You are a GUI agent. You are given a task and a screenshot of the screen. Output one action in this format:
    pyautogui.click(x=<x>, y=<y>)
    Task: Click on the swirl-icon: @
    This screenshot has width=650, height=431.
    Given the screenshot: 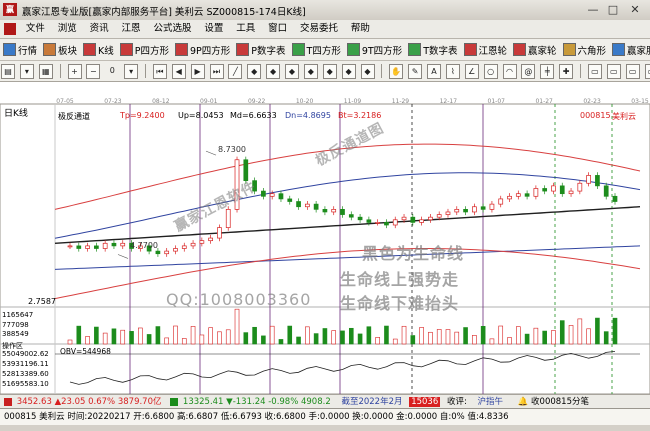 What is the action you would take?
    pyautogui.click(x=528, y=71)
    